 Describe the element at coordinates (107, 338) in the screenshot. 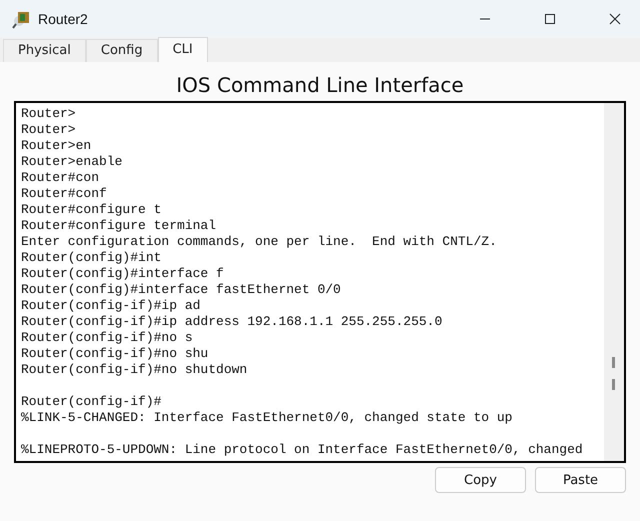

I see `terminal-line: Router(config-if)#no s` at that location.